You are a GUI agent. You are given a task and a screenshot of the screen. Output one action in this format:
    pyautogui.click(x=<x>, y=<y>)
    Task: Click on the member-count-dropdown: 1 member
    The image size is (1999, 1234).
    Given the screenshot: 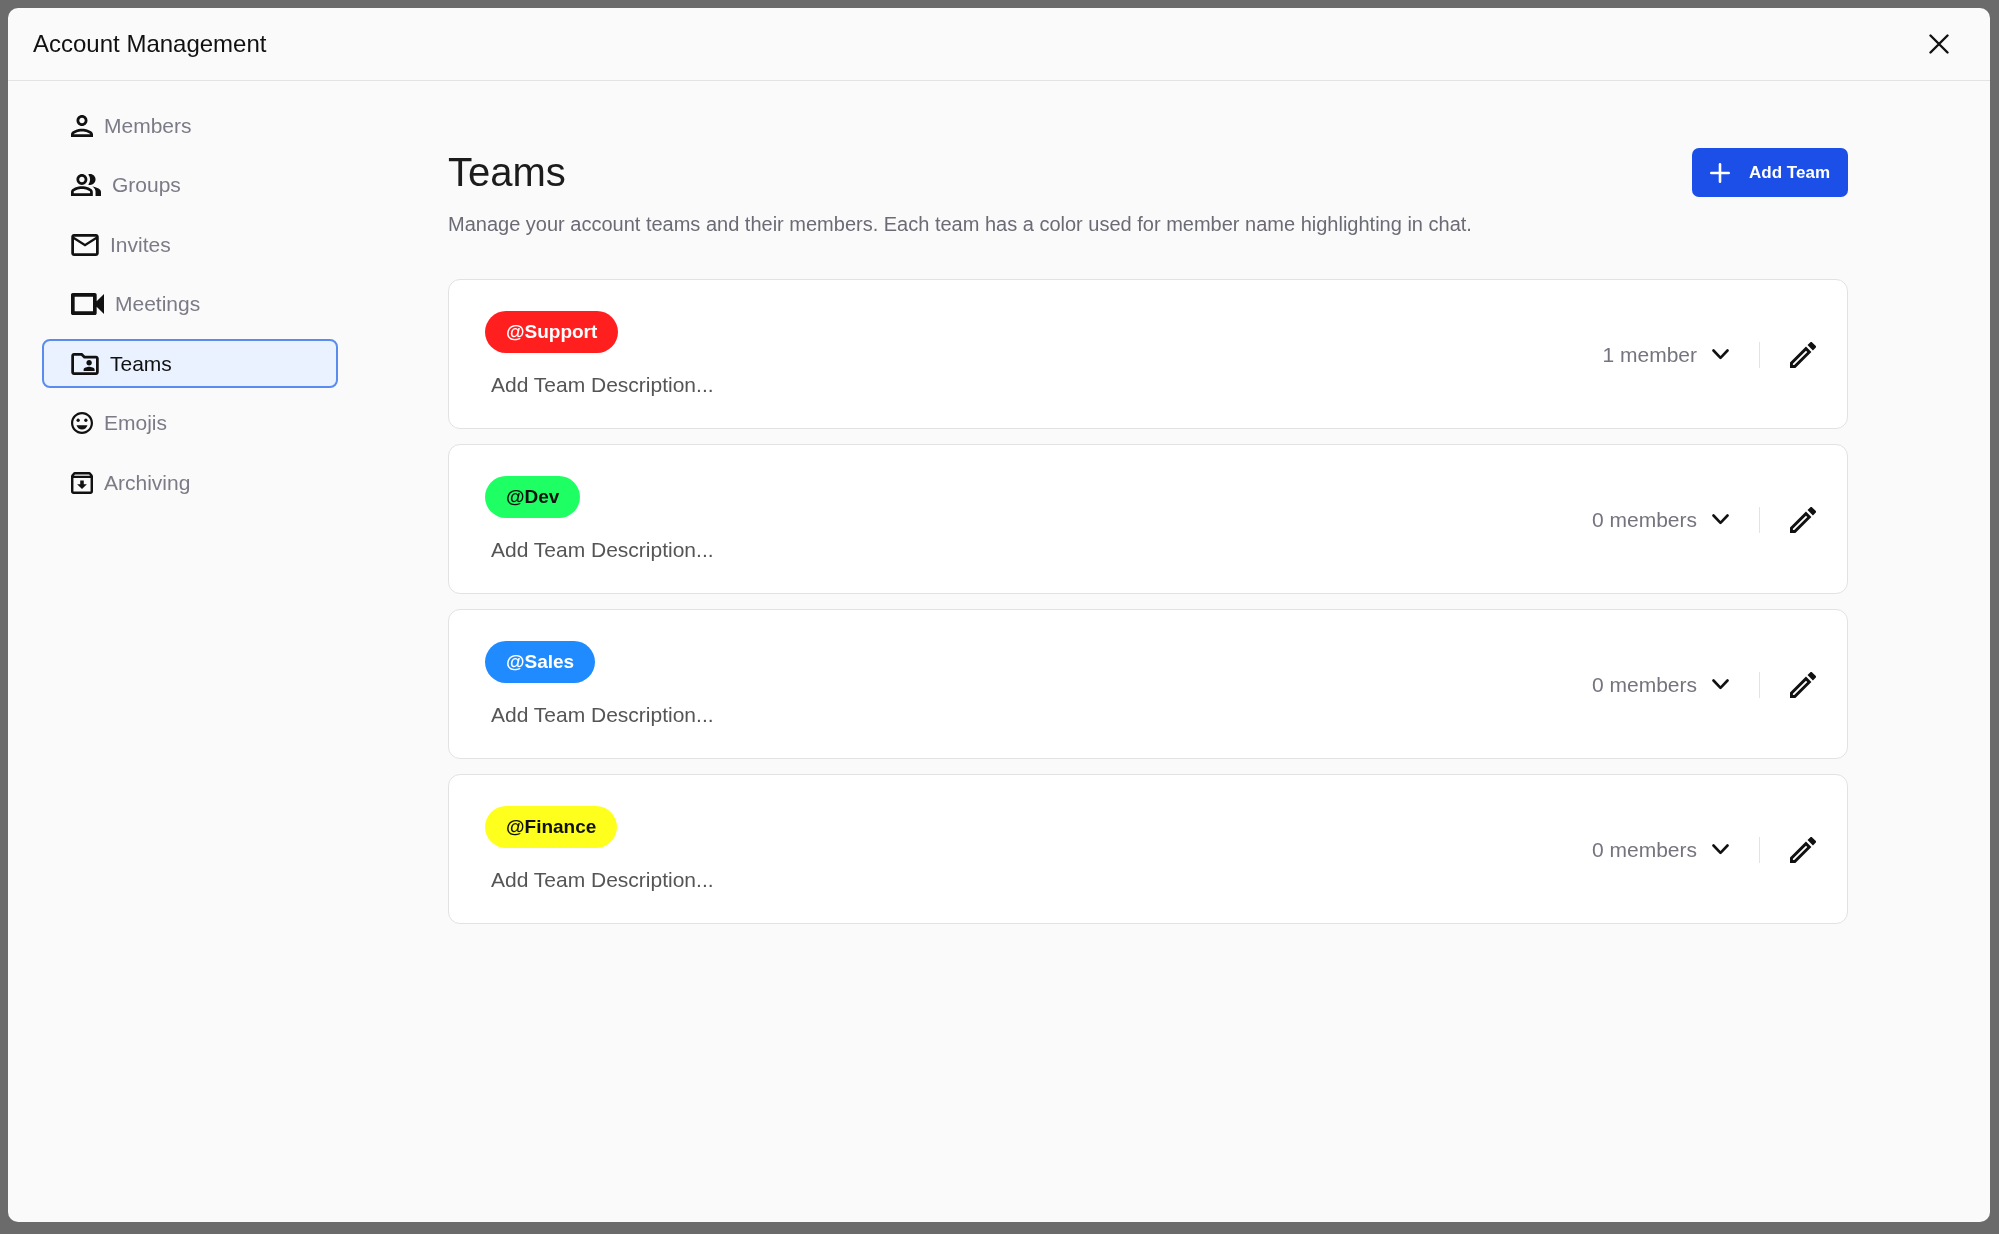 What is the action you would take?
    pyautogui.click(x=1665, y=354)
    